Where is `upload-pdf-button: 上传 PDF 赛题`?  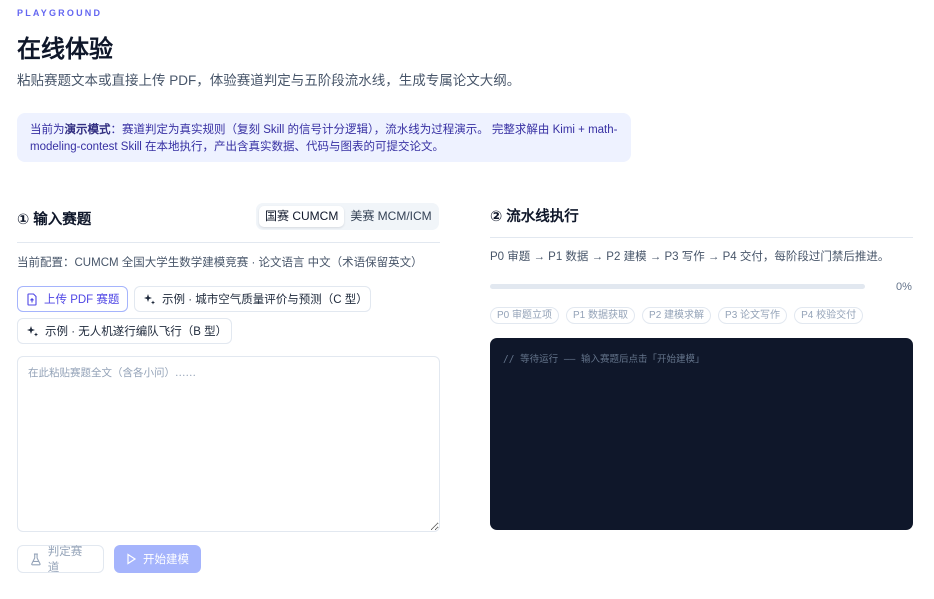 upload-pdf-button: 上传 PDF 赛题 is located at coordinates (72, 299).